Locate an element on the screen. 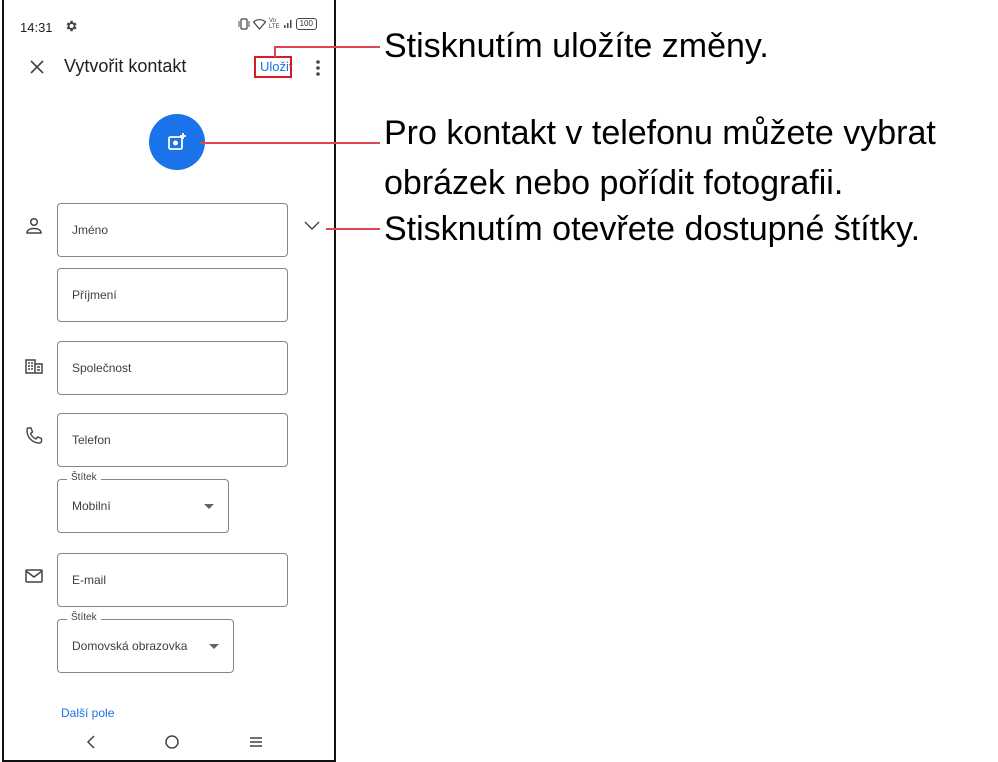 This screenshot has height=762, width=998. phone-label-value: Mobilní is located at coordinates (91, 506).